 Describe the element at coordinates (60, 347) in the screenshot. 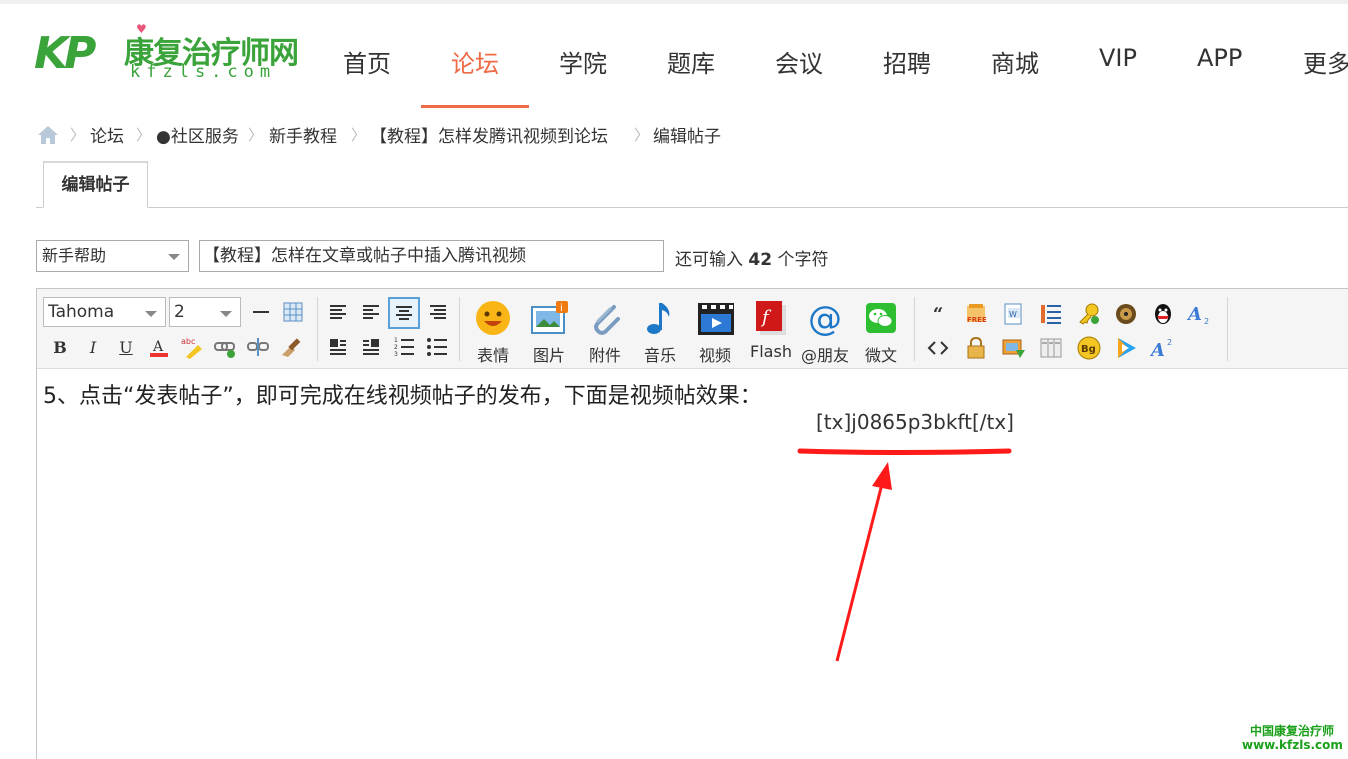

I see `bold-icon: B` at that location.